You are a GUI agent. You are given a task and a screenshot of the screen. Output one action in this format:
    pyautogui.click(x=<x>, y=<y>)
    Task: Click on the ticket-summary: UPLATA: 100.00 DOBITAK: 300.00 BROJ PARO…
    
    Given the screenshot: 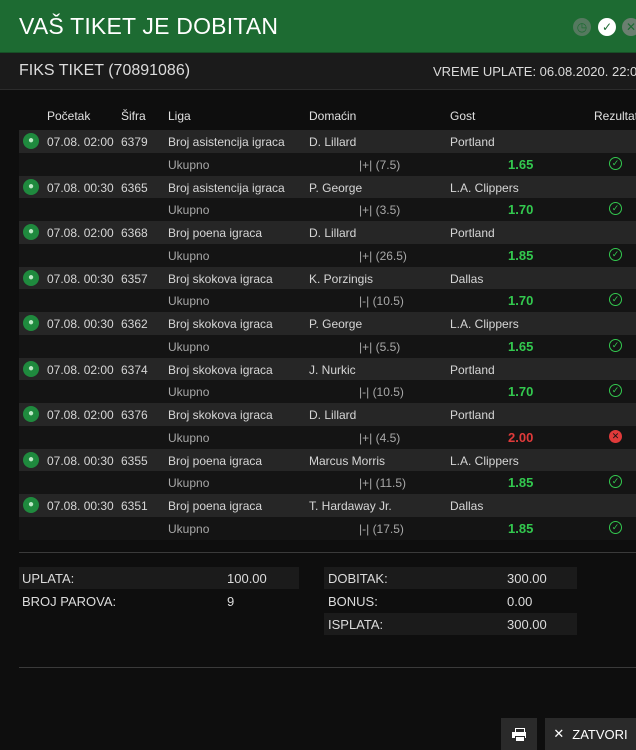 What is the action you would take?
    pyautogui.click(x=327, y=601)
    